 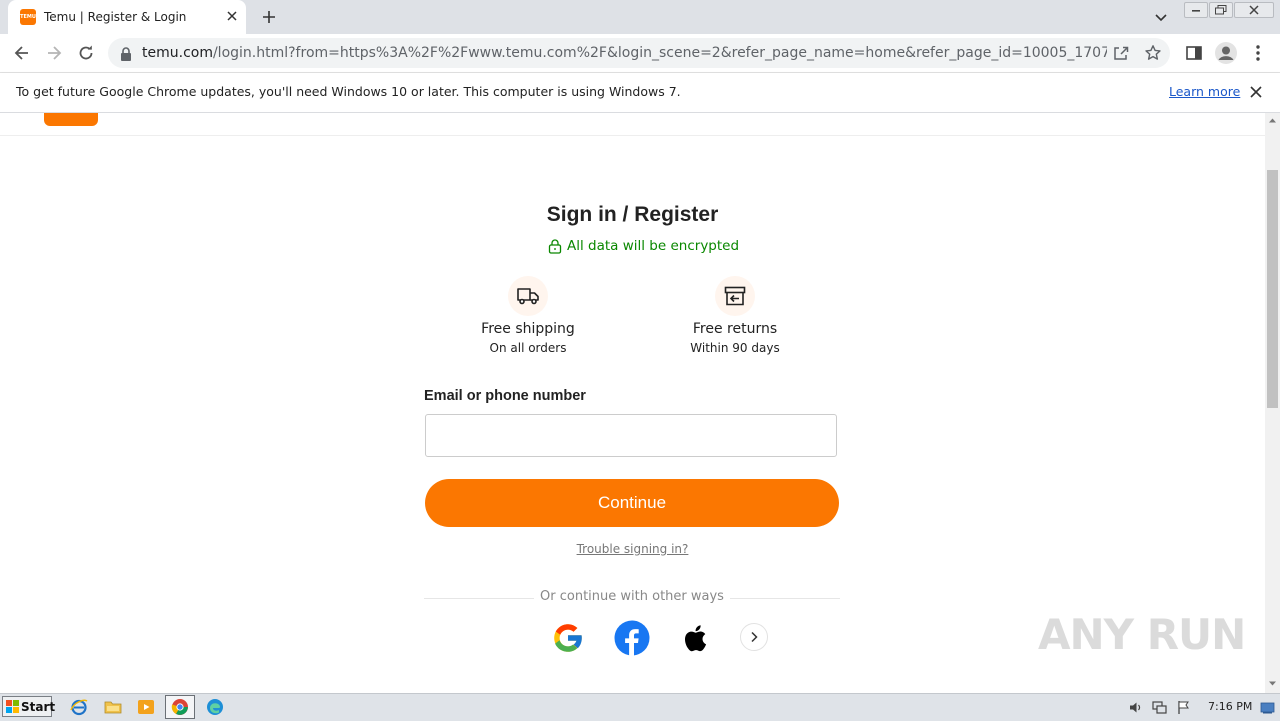 What do you see at coordinates (735, 296) in the screenshot?
I see `return-box-icon` at bounding box center [735, 296].